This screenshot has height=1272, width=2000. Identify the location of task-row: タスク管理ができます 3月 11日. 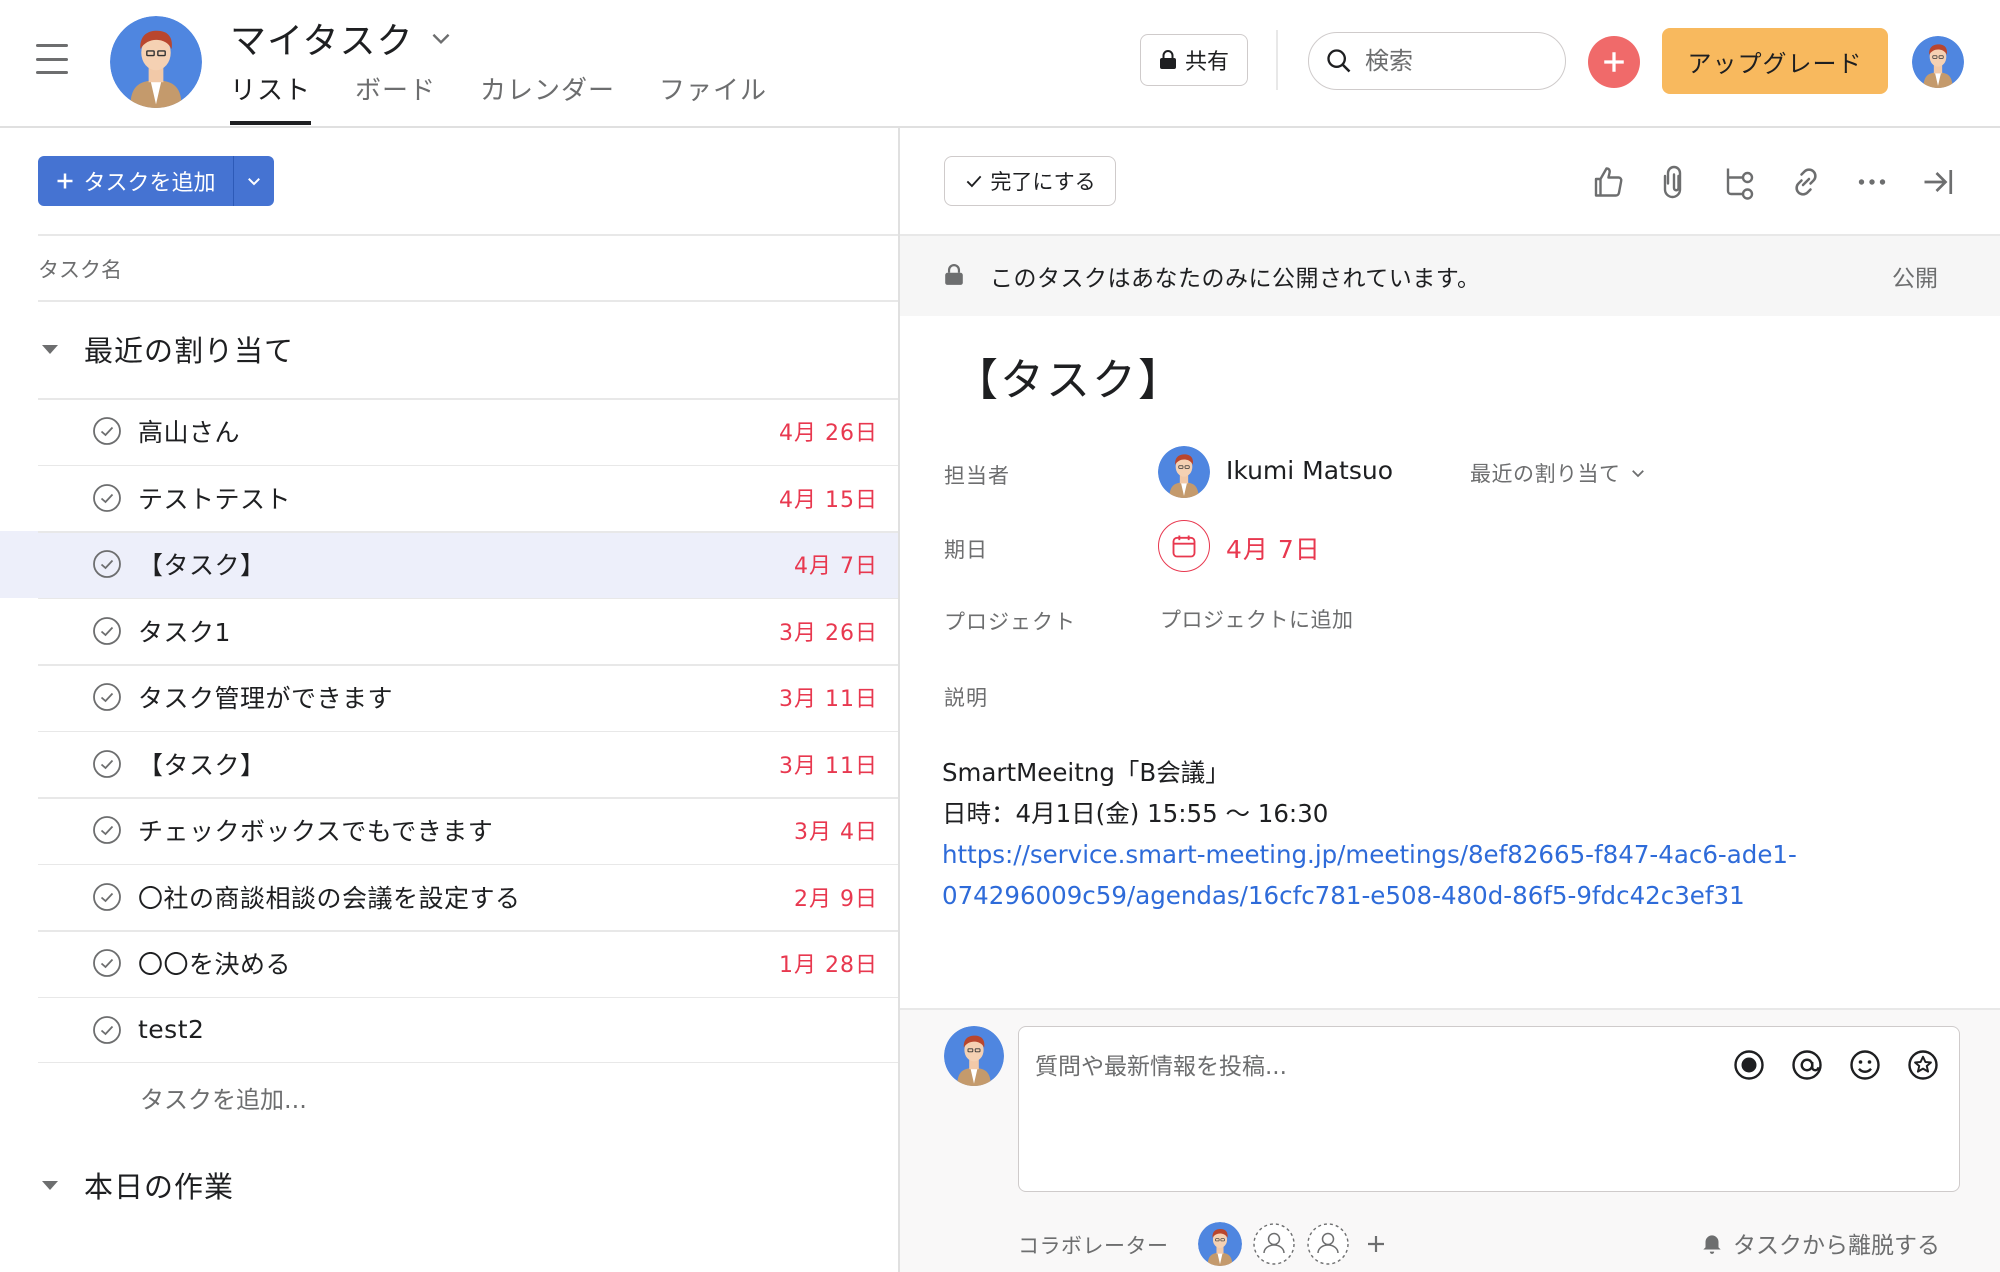
(449, 697).